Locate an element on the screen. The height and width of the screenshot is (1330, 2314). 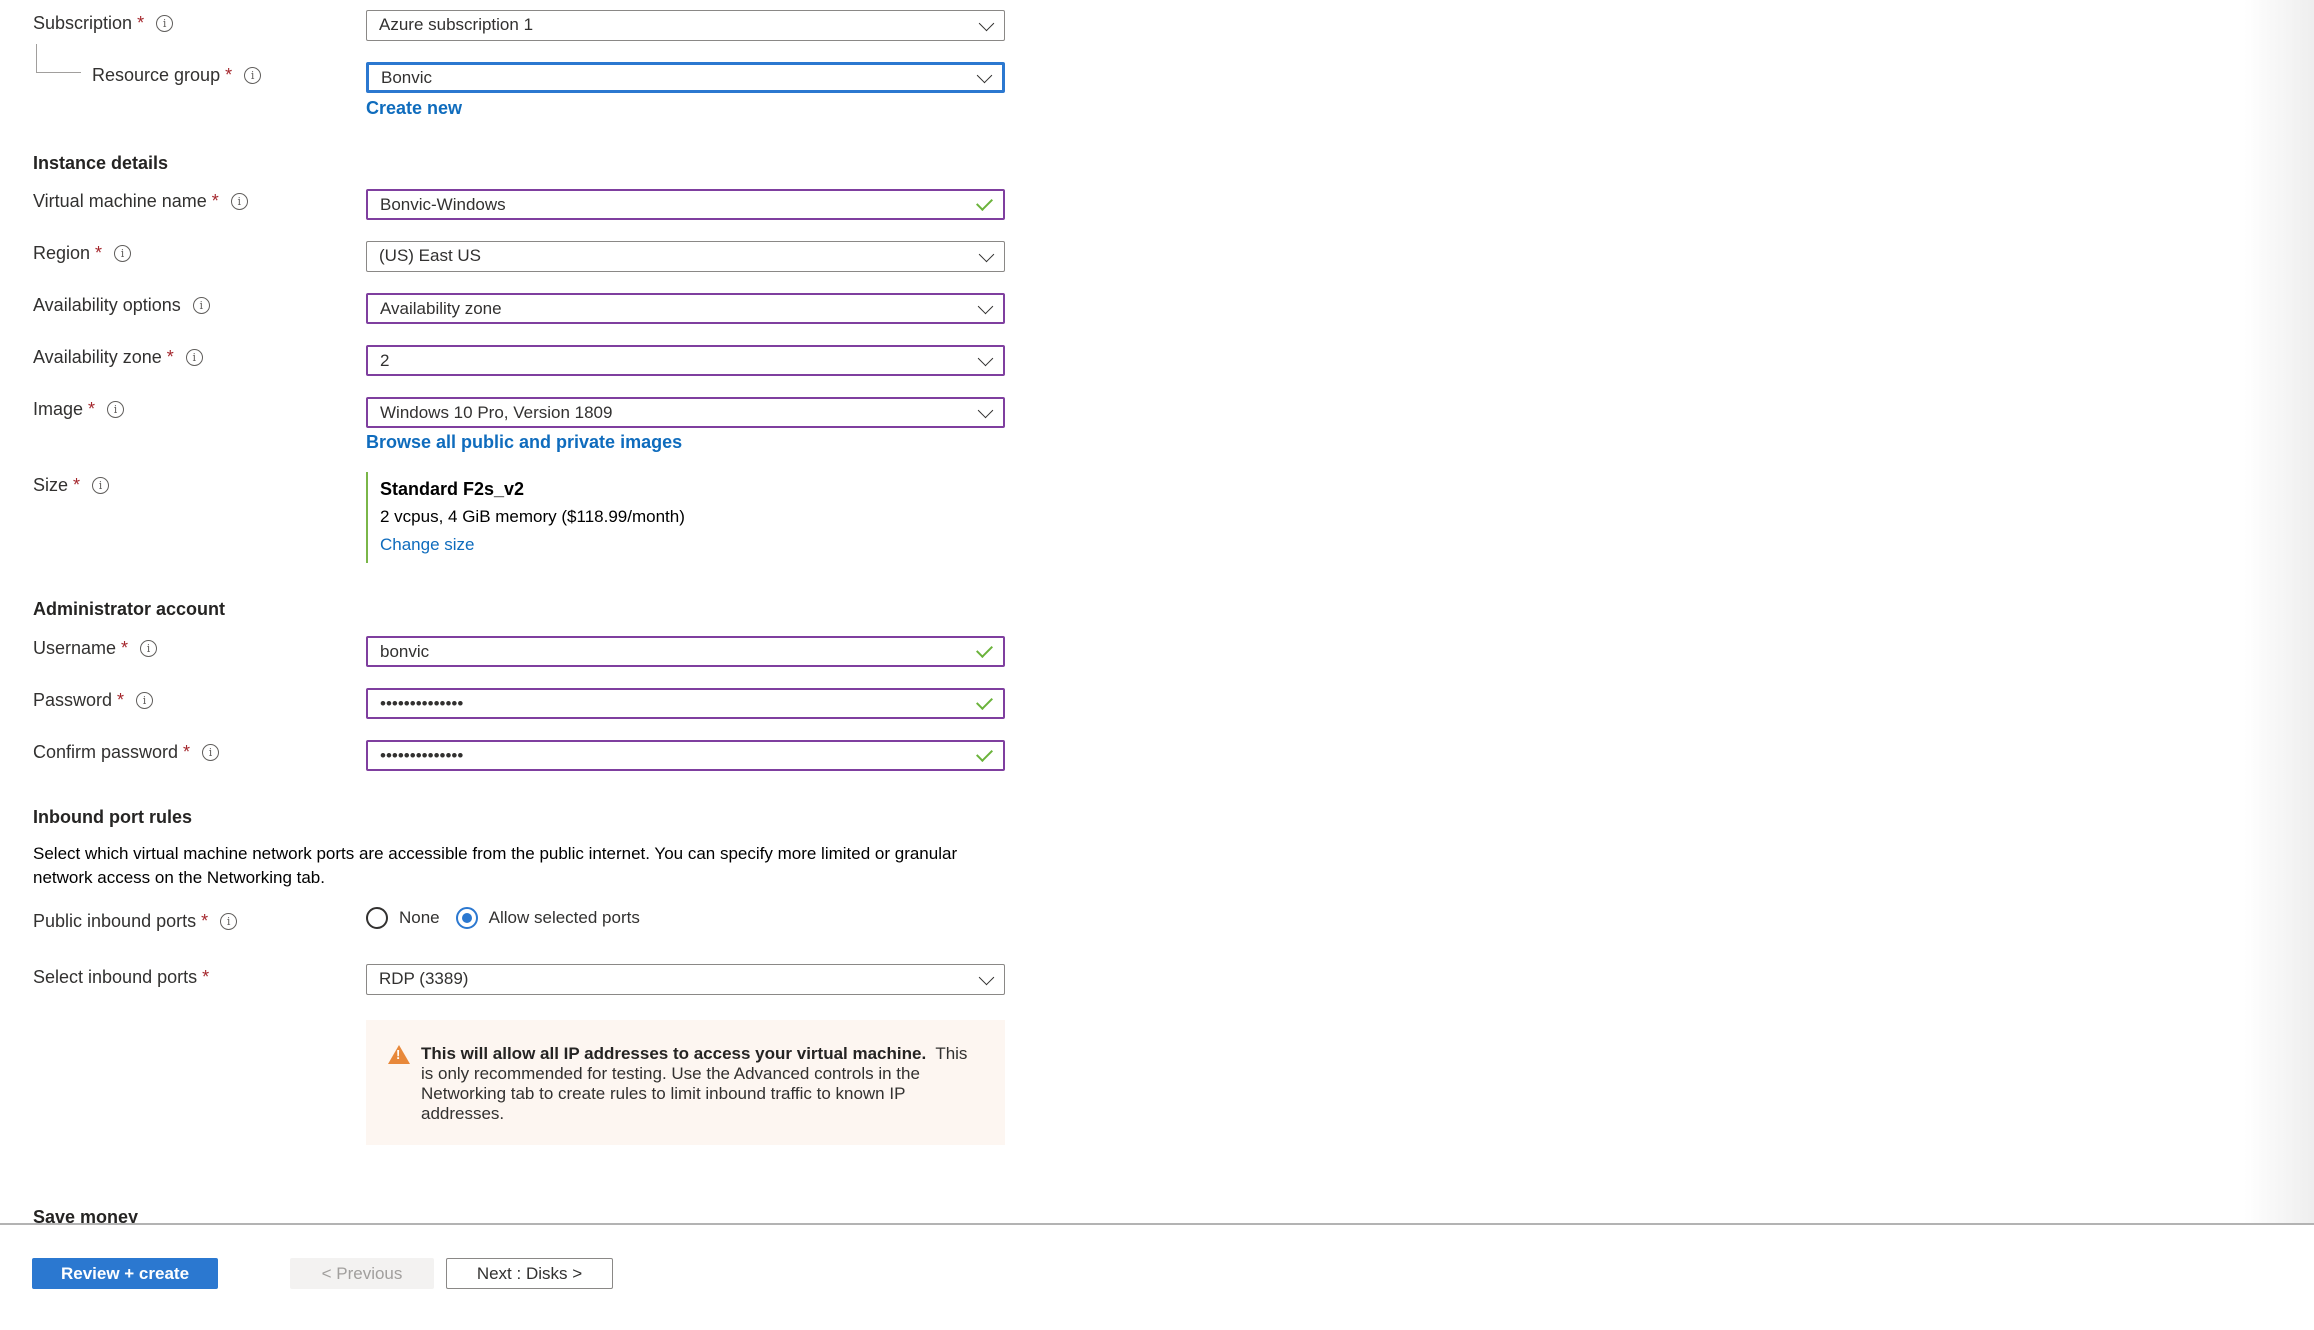
subscription-label: Subscription * i is located at coordinates (103, 23).